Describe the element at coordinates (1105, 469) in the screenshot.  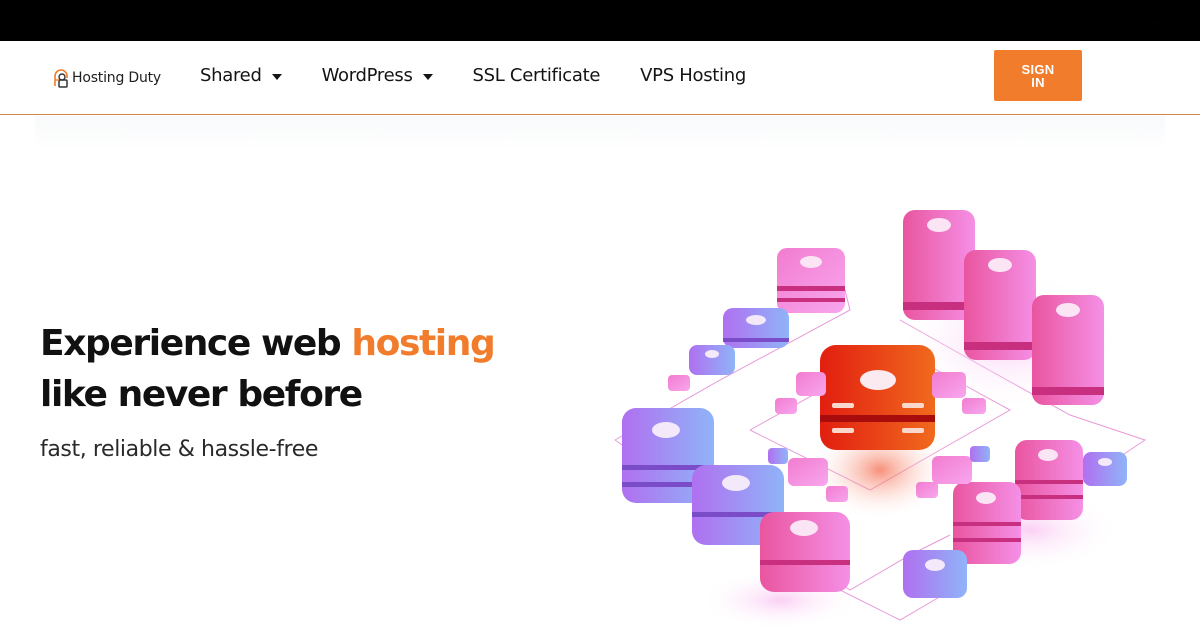
I see `server-purple-small-right` at that location.